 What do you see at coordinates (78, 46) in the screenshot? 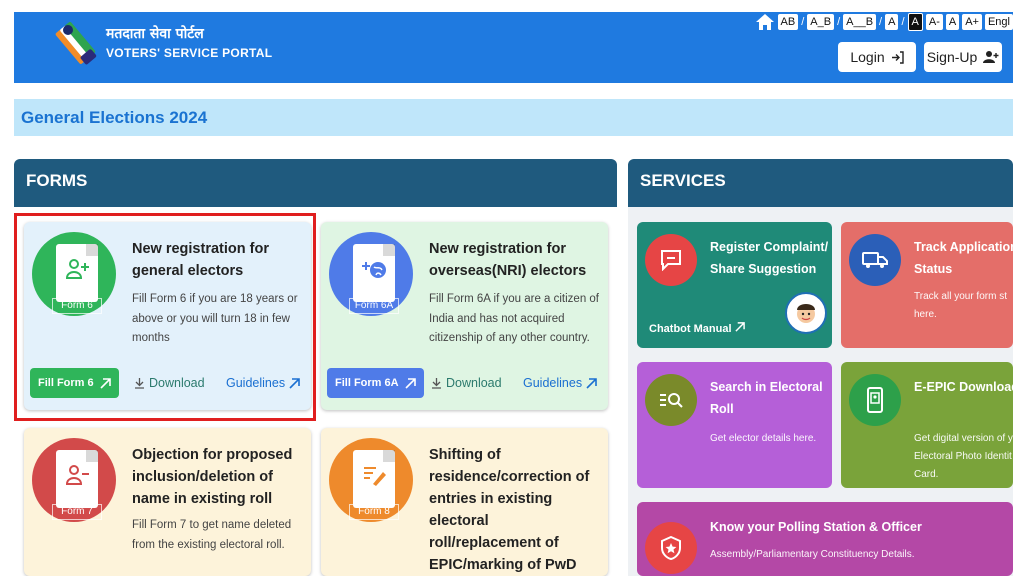
I see `voters-portal-logo` at bounding box center [78, 46].